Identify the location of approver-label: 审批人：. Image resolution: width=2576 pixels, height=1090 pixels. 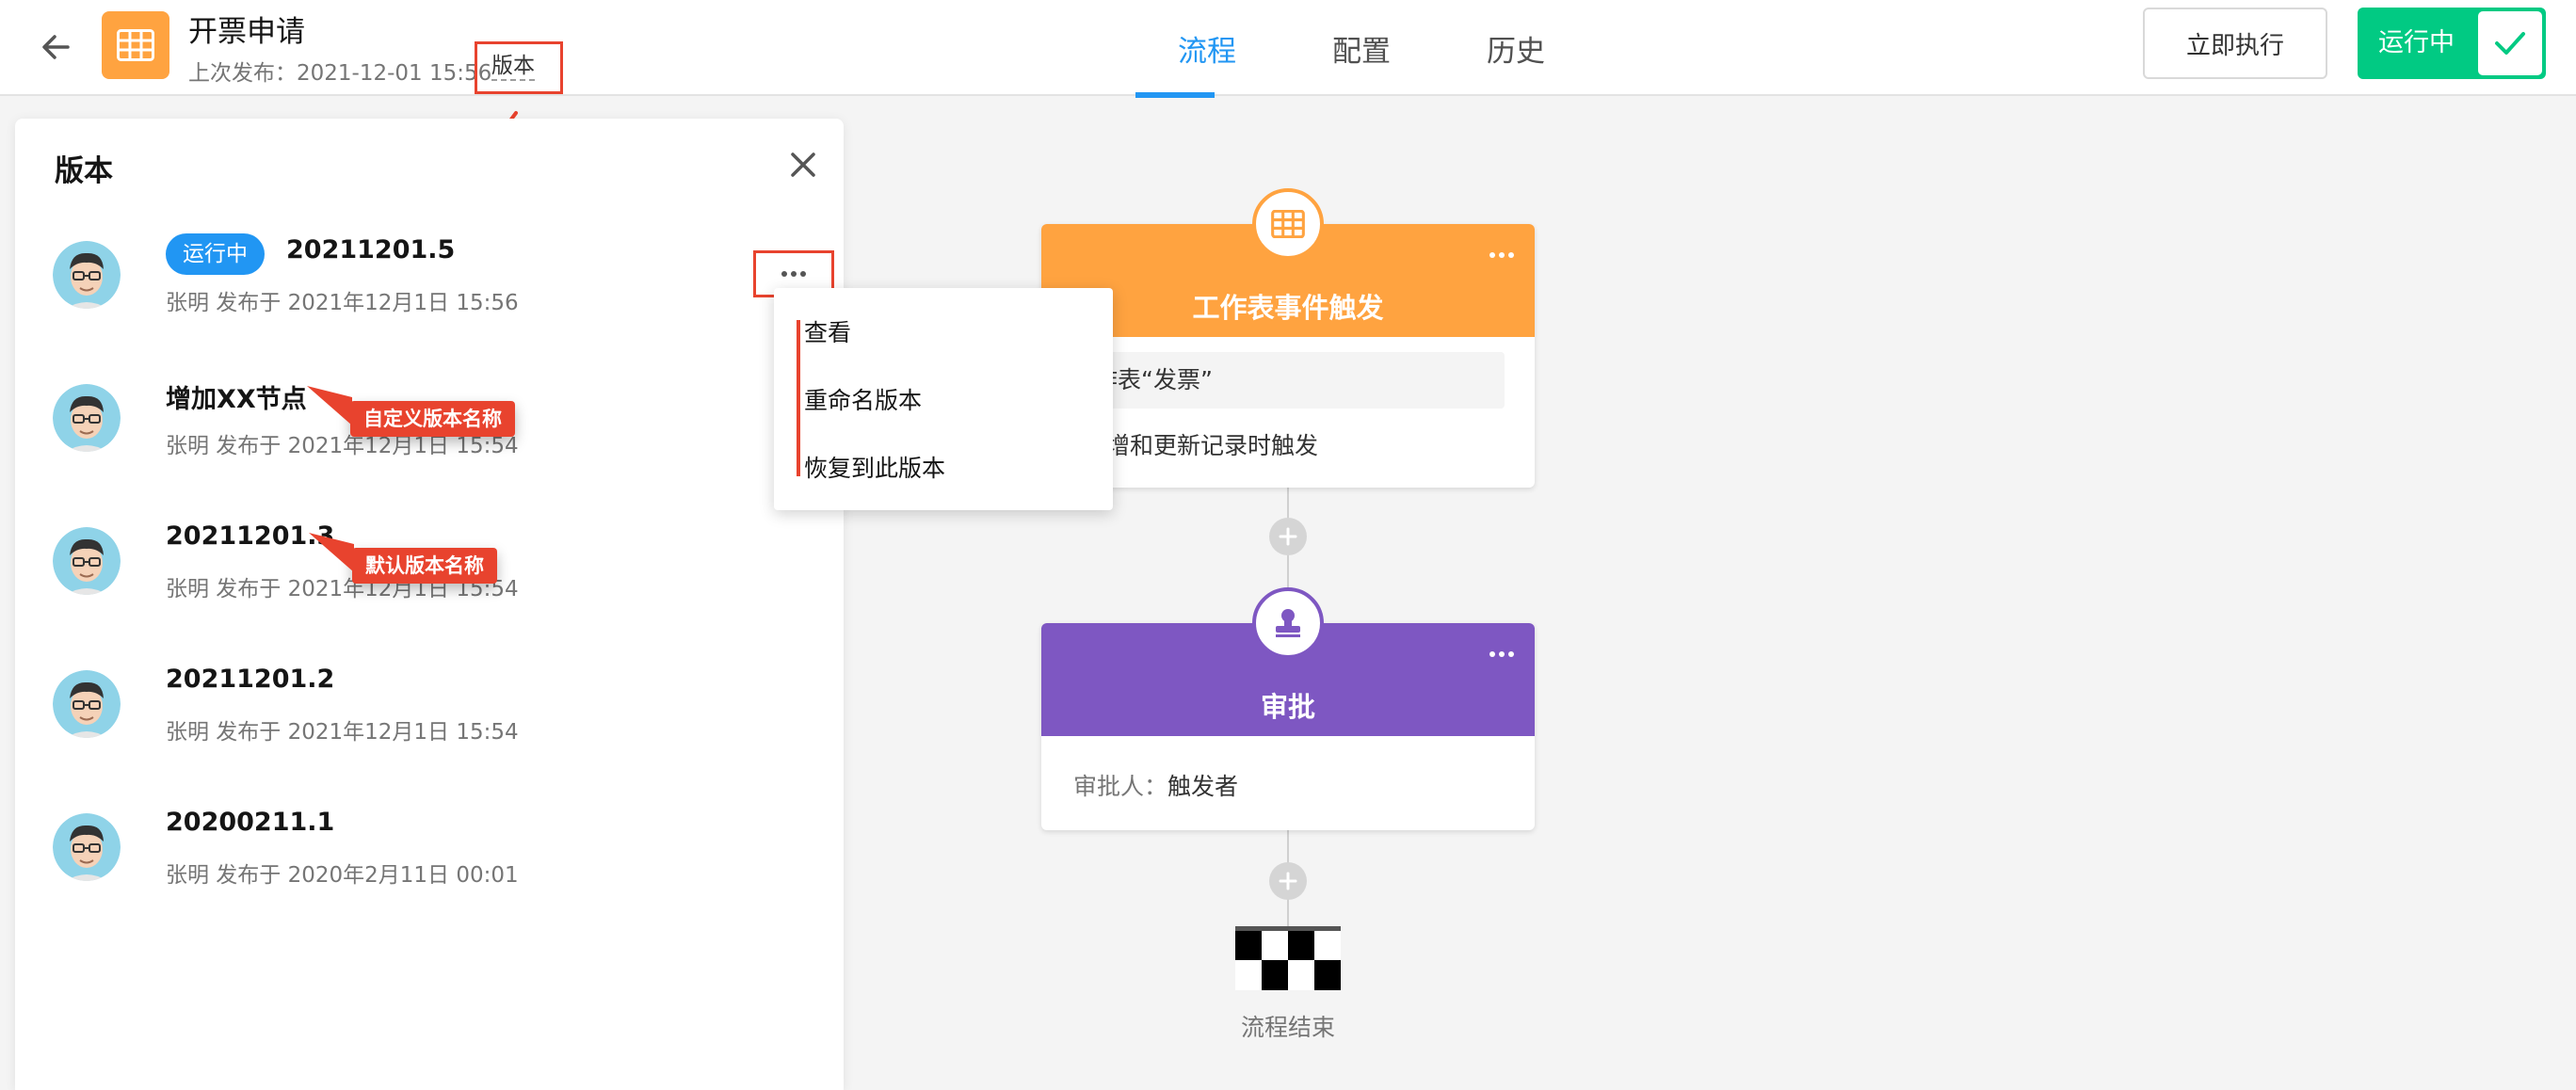
(1120, 786).